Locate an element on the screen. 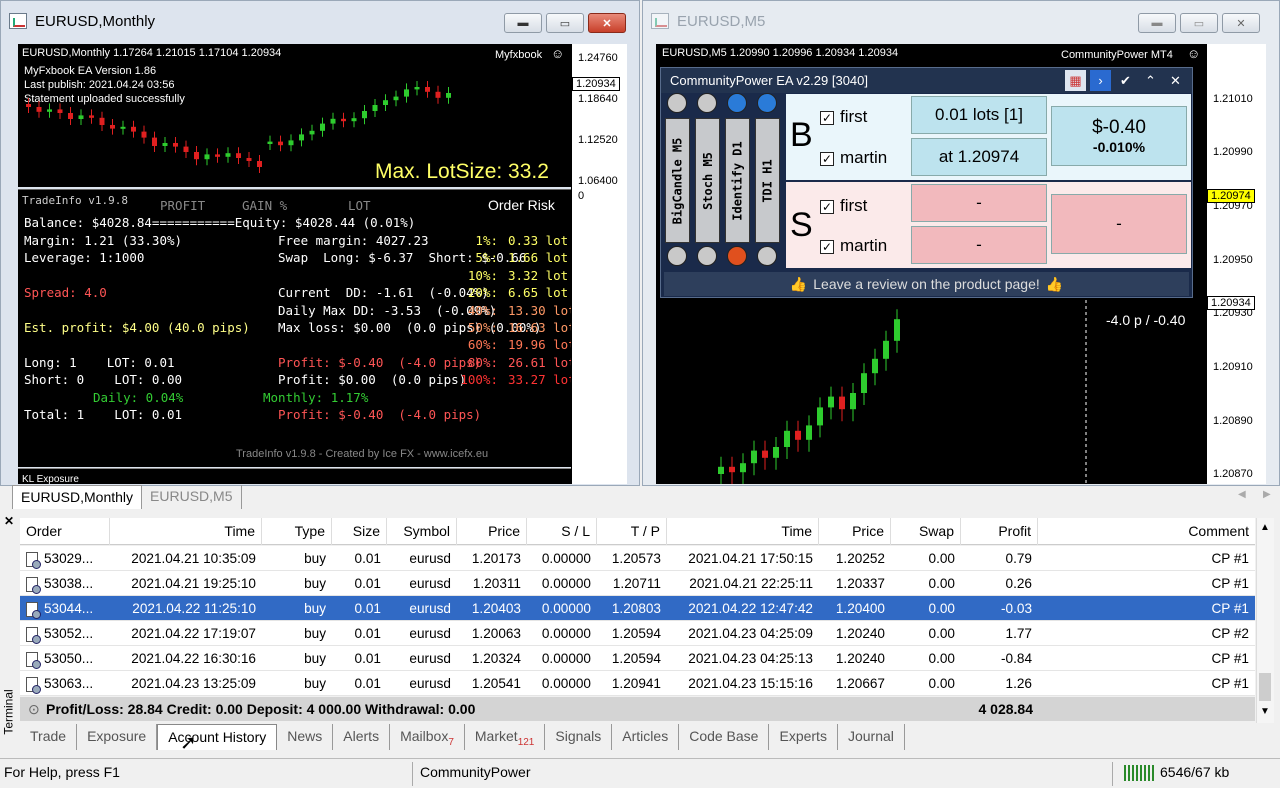  chart-tabs: EURUSD,Monthly EURUSD,M5 is located at coordinates (127, 497).